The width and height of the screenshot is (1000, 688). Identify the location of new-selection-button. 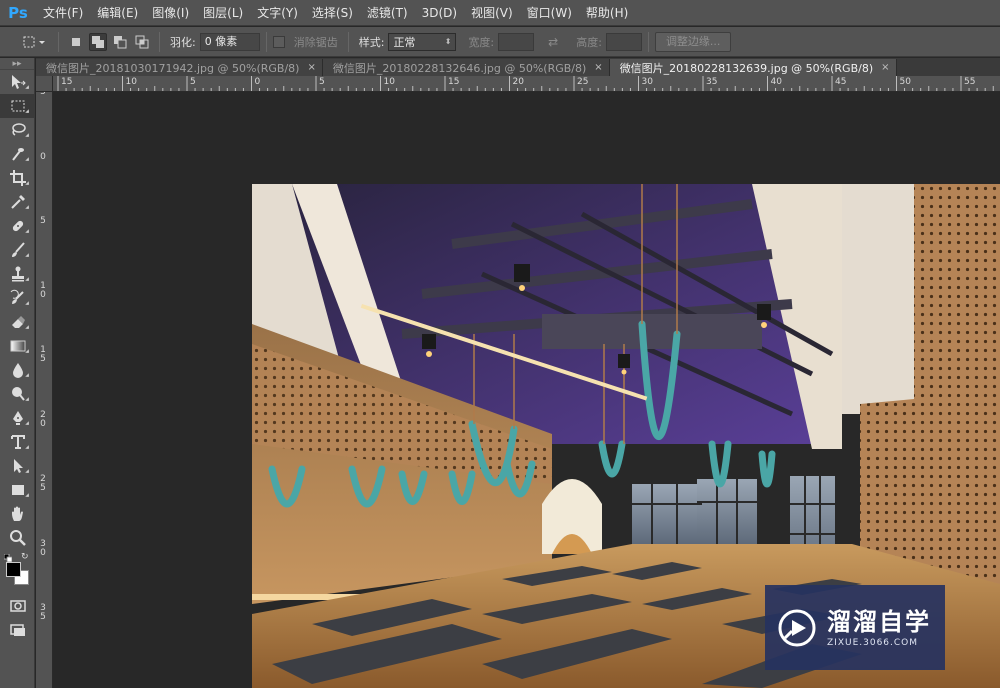
(76, 42).